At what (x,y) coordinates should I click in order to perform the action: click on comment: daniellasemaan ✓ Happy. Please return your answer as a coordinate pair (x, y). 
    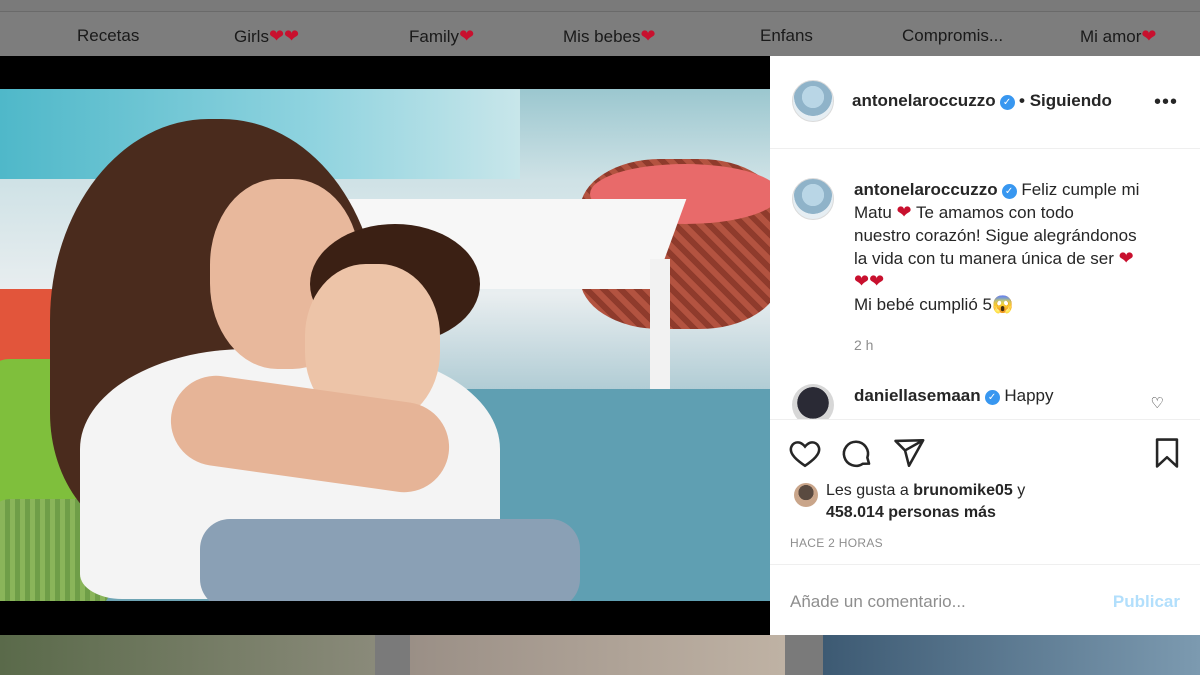
    Looking at the image, I should click on (954, 395).